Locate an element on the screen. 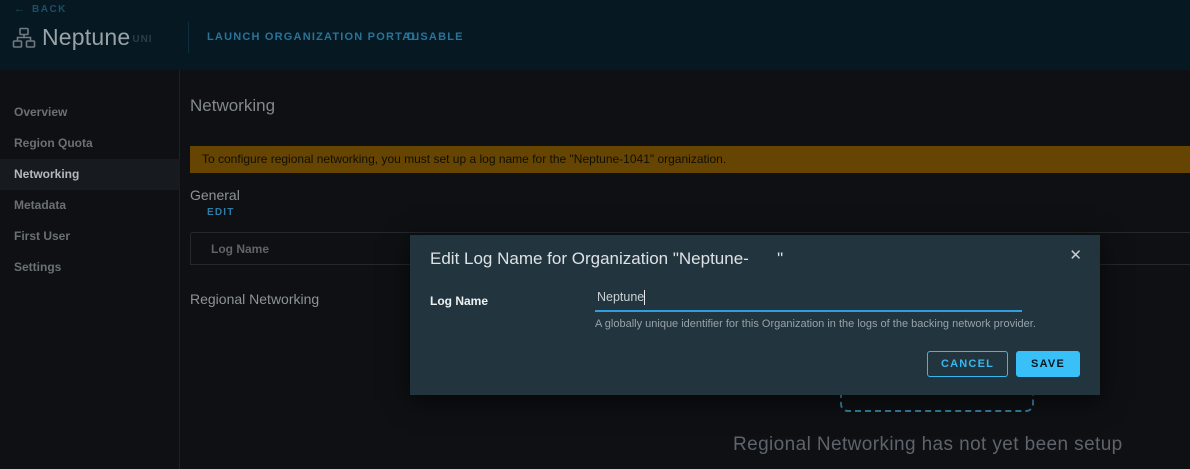 This screenshot has width=1190, height=469. back-button: ← BACK is located at coordinates (40, 9).